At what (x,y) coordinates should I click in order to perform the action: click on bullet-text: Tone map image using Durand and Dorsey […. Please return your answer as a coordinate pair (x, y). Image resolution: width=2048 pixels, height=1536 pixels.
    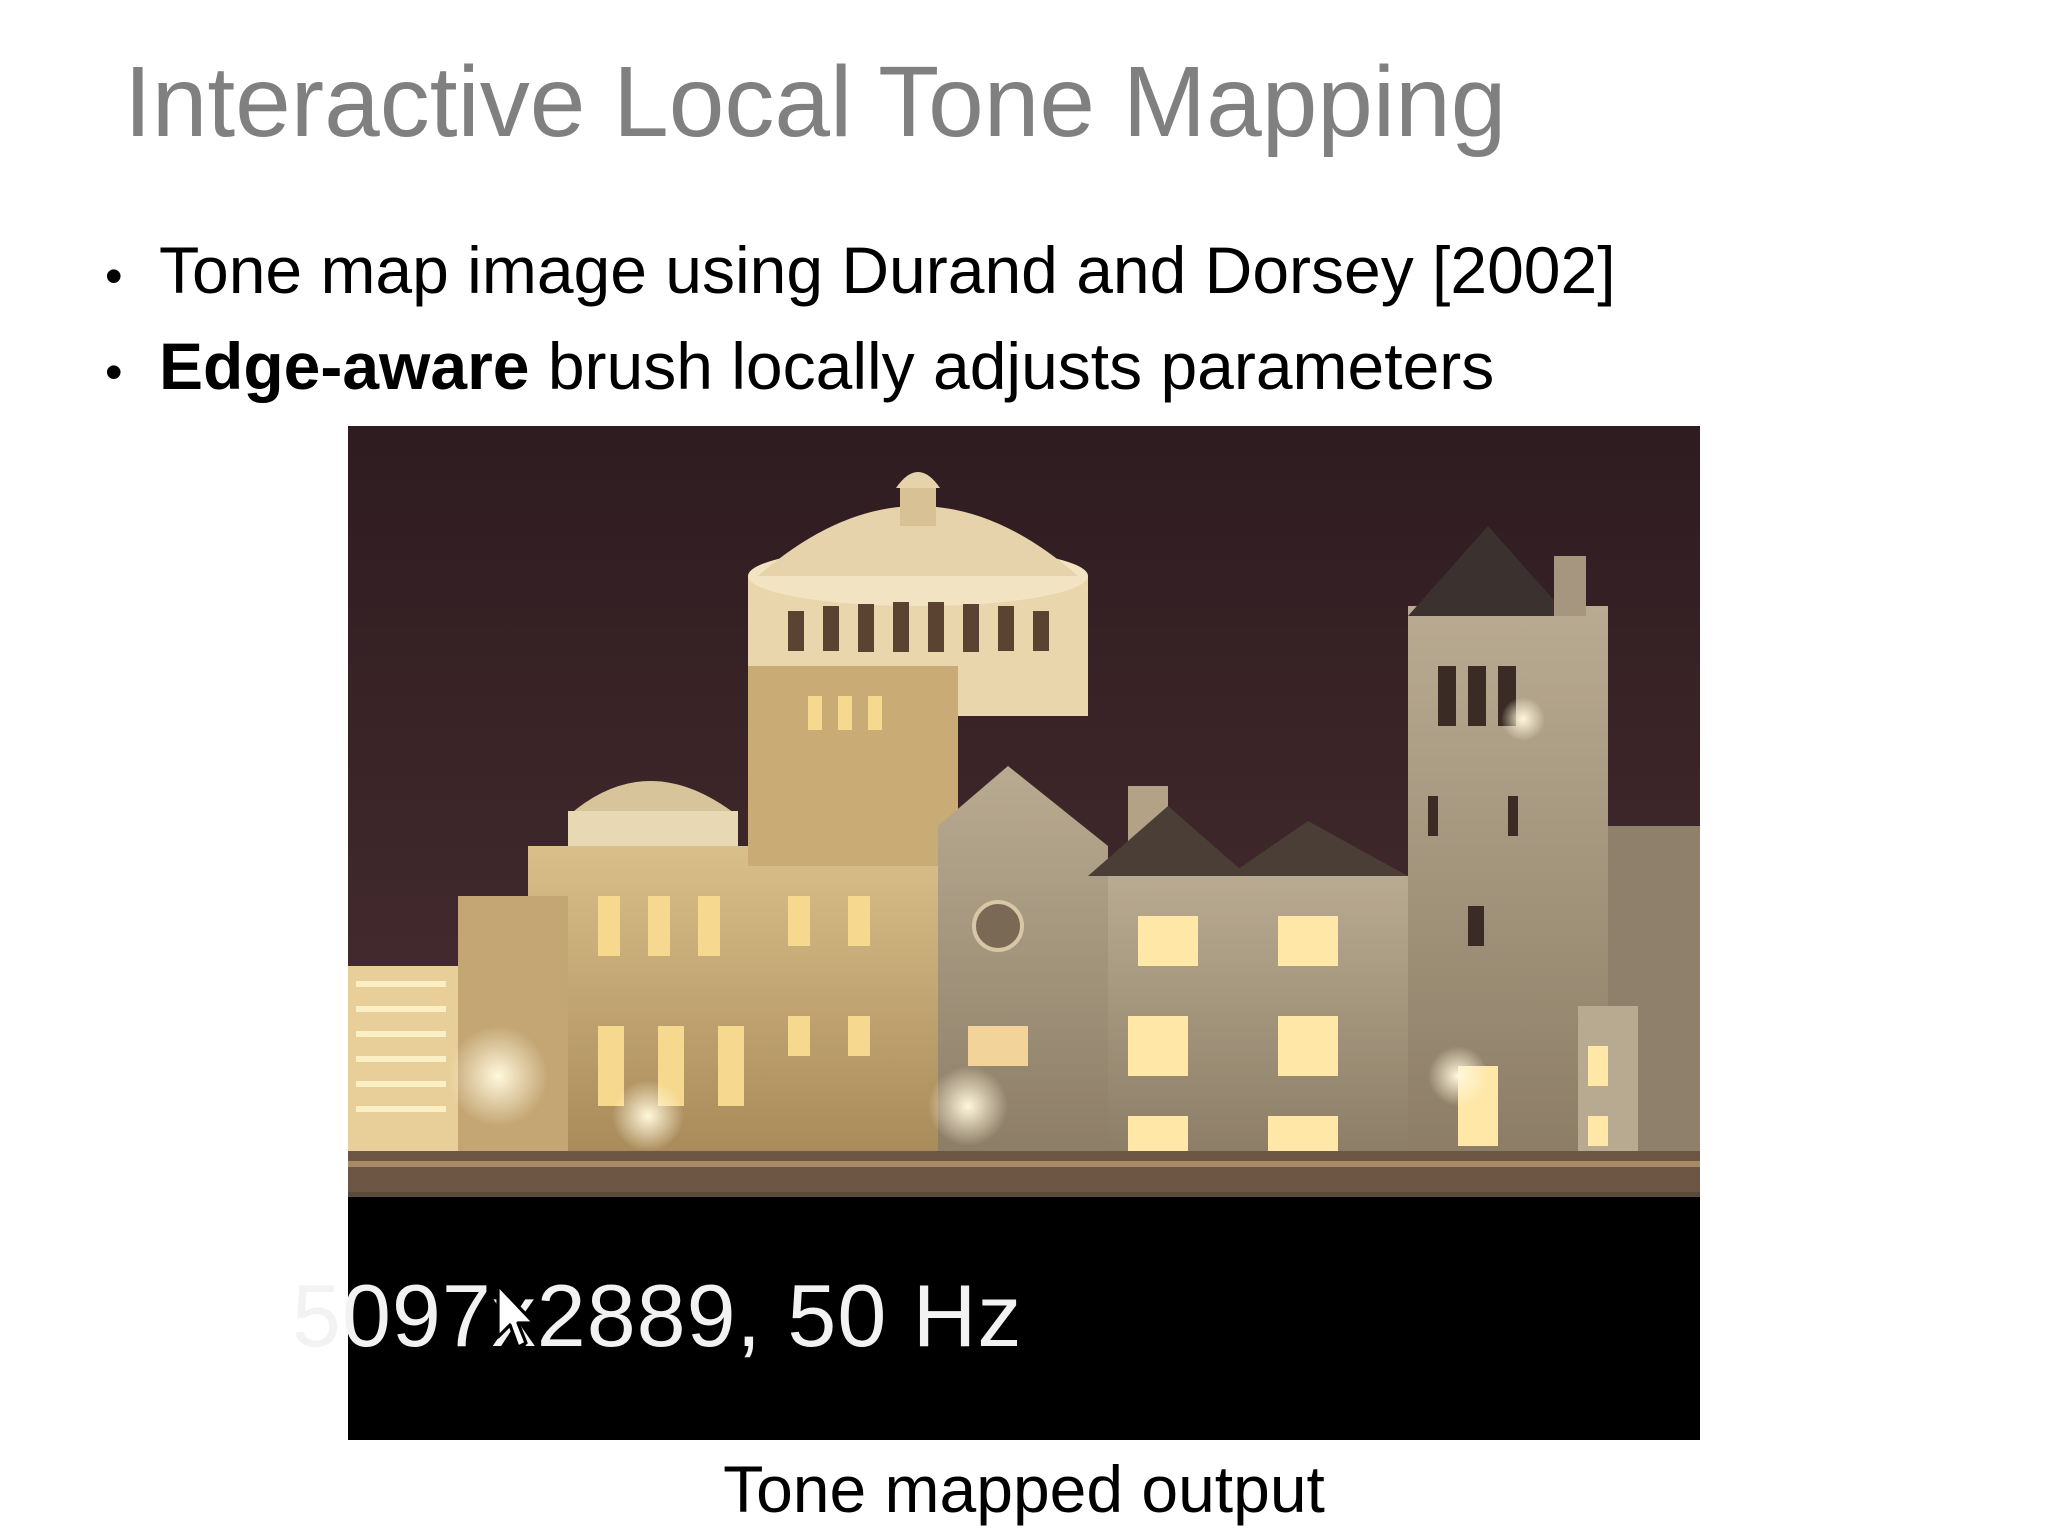
    Looking at the image, I should click on (887, 270).